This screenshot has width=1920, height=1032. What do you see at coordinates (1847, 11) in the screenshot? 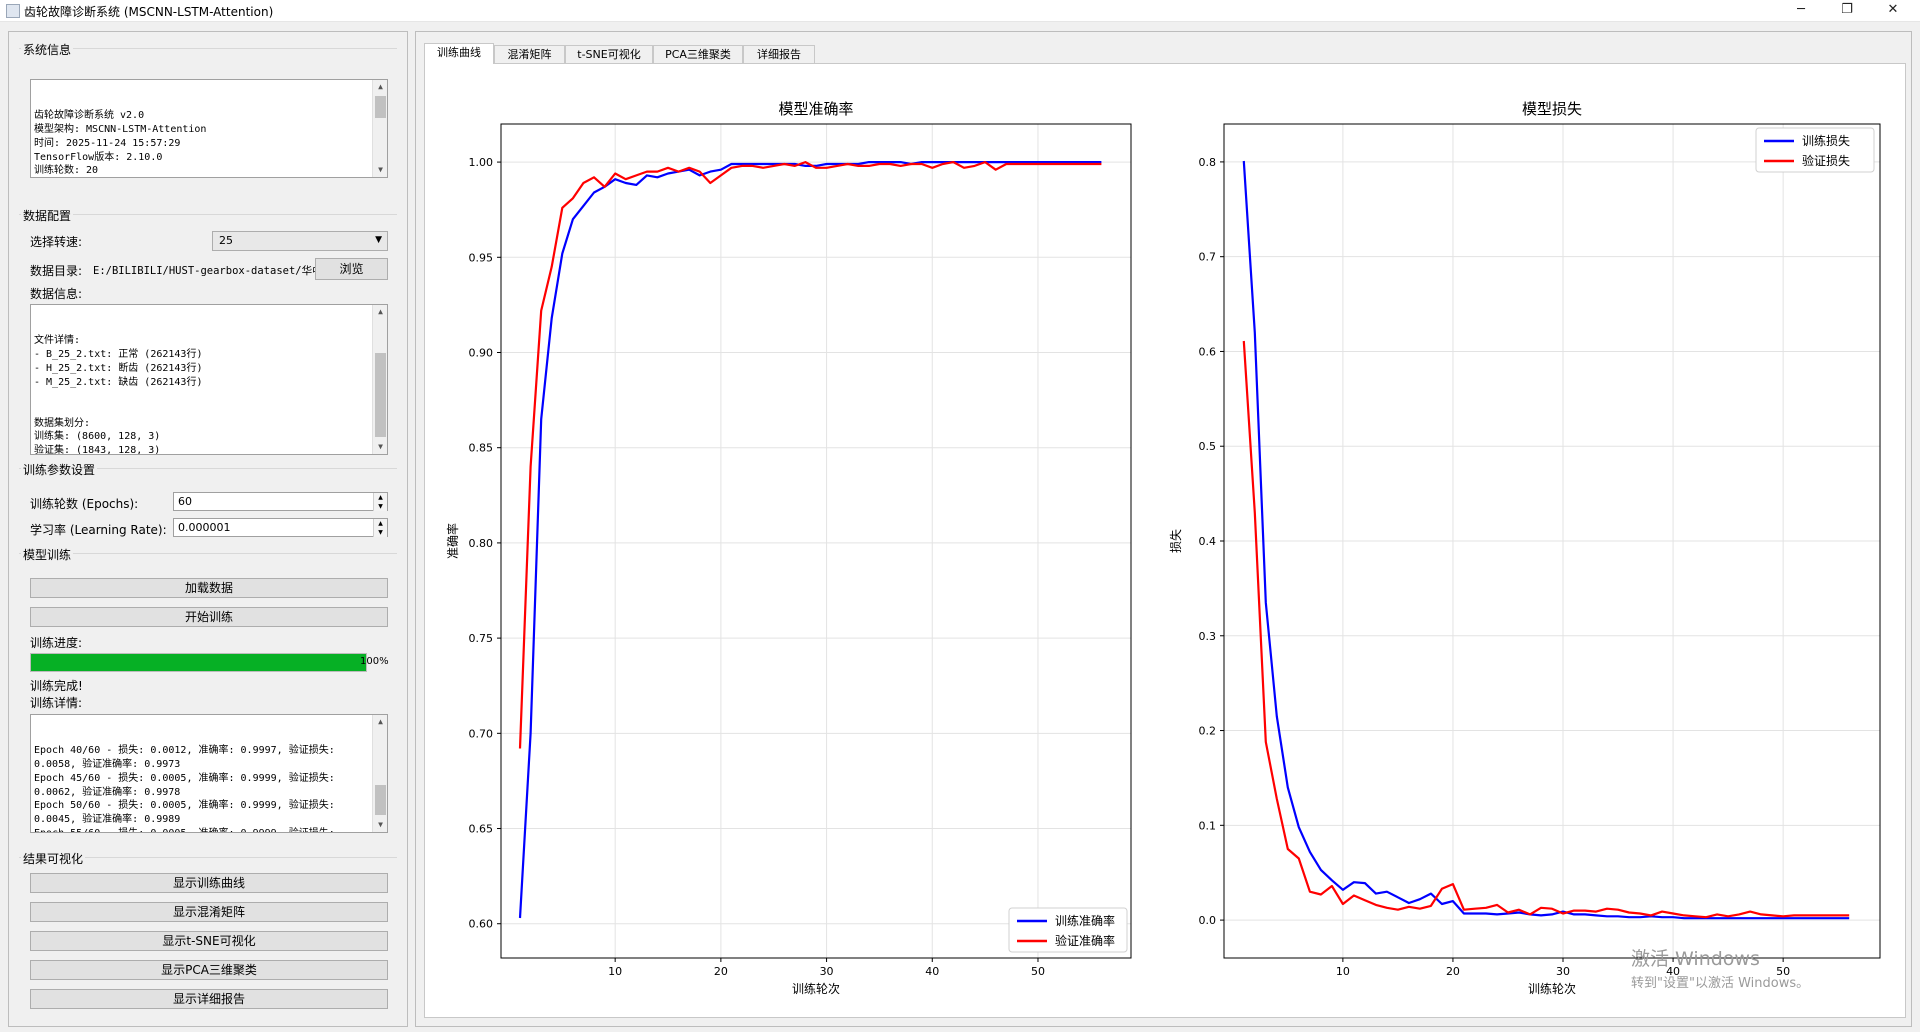
I see `restore-button: ❐` at bounding box center [1847, 11].